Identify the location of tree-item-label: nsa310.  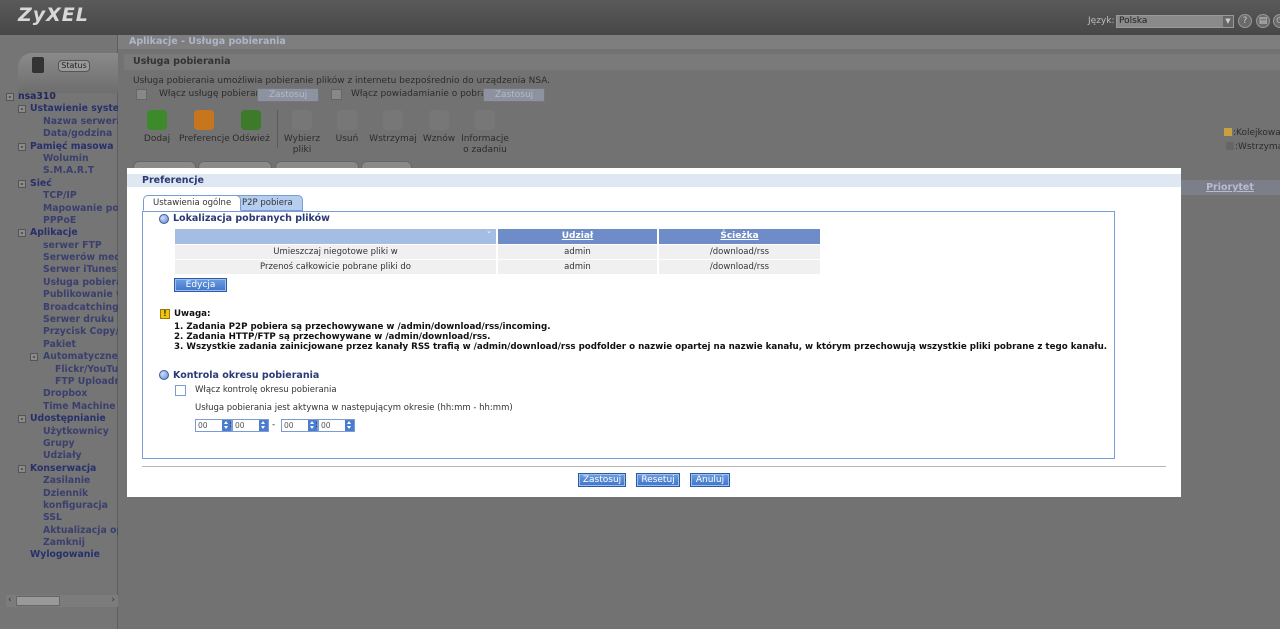
(37, 96).